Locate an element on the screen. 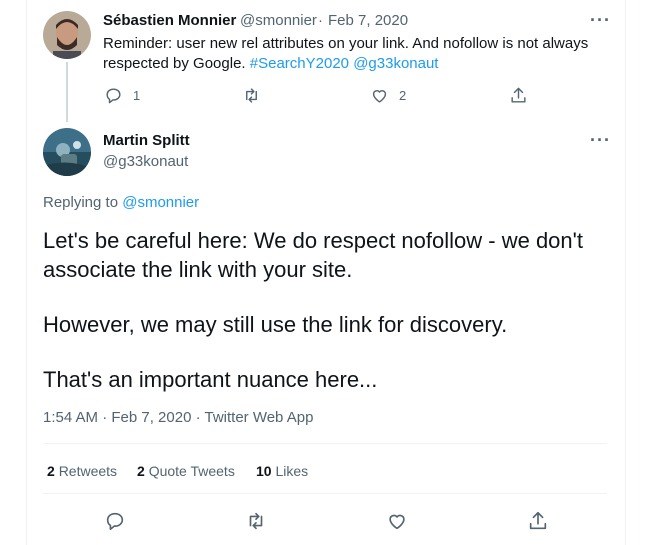 This screenshot has width=648, height=545. parent-date: Feb 7, 2020 is located at coordinates (368, 20).